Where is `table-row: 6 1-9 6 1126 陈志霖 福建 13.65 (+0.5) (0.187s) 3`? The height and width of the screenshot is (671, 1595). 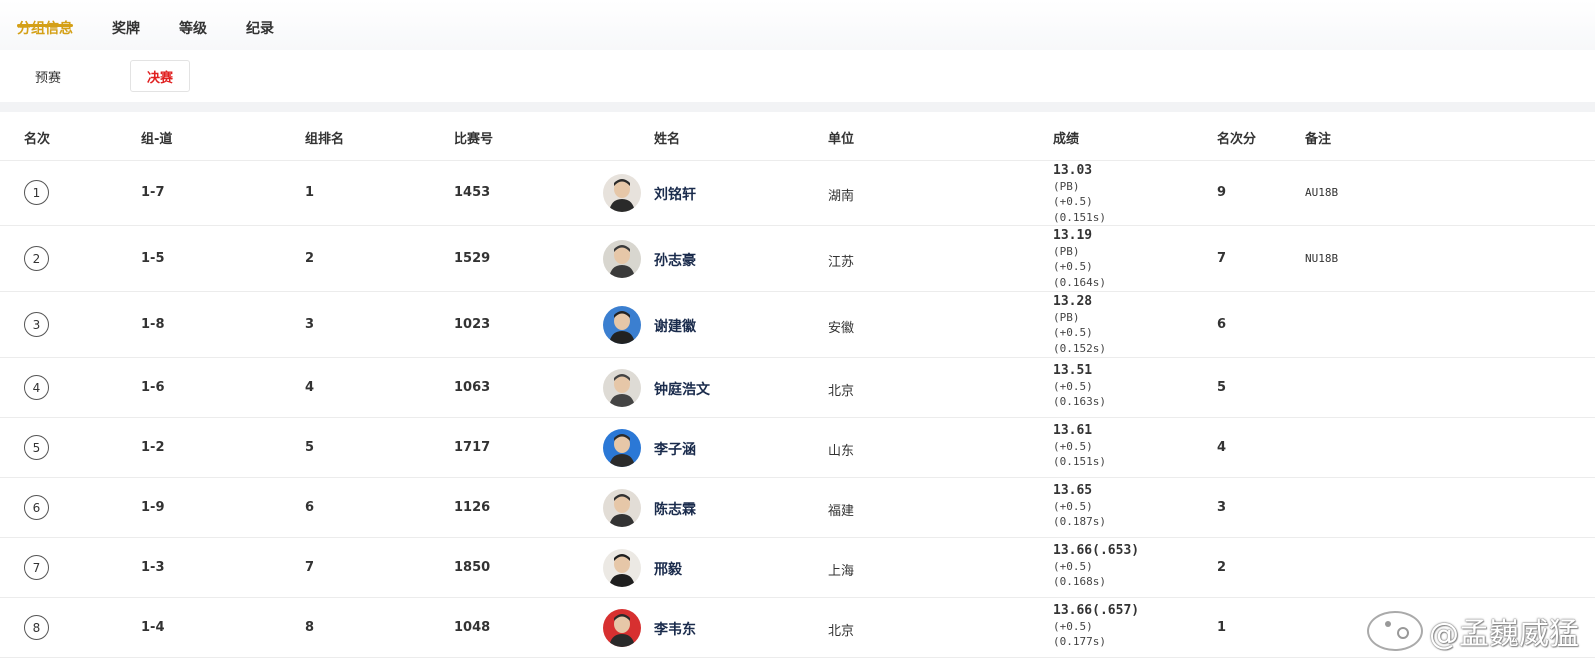 table-row: 6 1-9 6 1126 陈志霖 福建 13.65 (+0.5) (0.187s) 3 is located at coordinates (797, 508).